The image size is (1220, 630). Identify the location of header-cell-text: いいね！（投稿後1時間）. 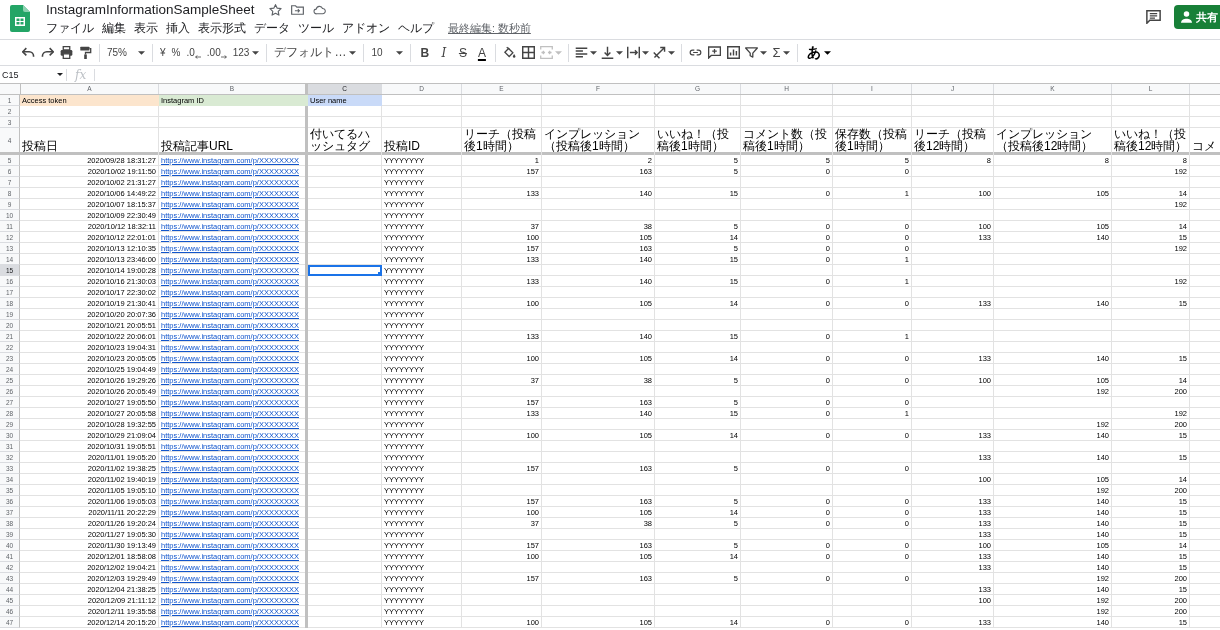
(693, 141).